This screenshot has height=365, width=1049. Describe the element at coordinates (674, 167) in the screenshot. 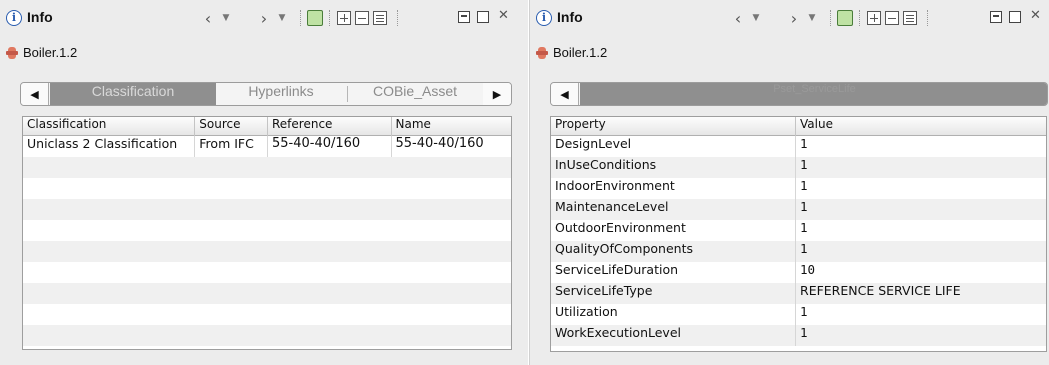

I see `property-name: InUseConditions` at that location.